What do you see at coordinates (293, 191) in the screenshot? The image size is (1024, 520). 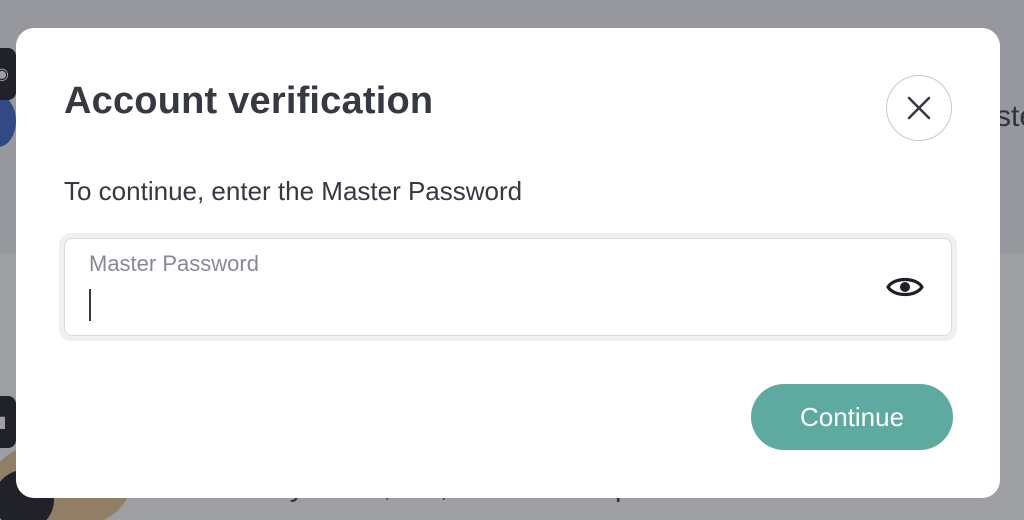 I see `dialog-description: To continue, enter the Master Password` at bounding box center [293, 191].